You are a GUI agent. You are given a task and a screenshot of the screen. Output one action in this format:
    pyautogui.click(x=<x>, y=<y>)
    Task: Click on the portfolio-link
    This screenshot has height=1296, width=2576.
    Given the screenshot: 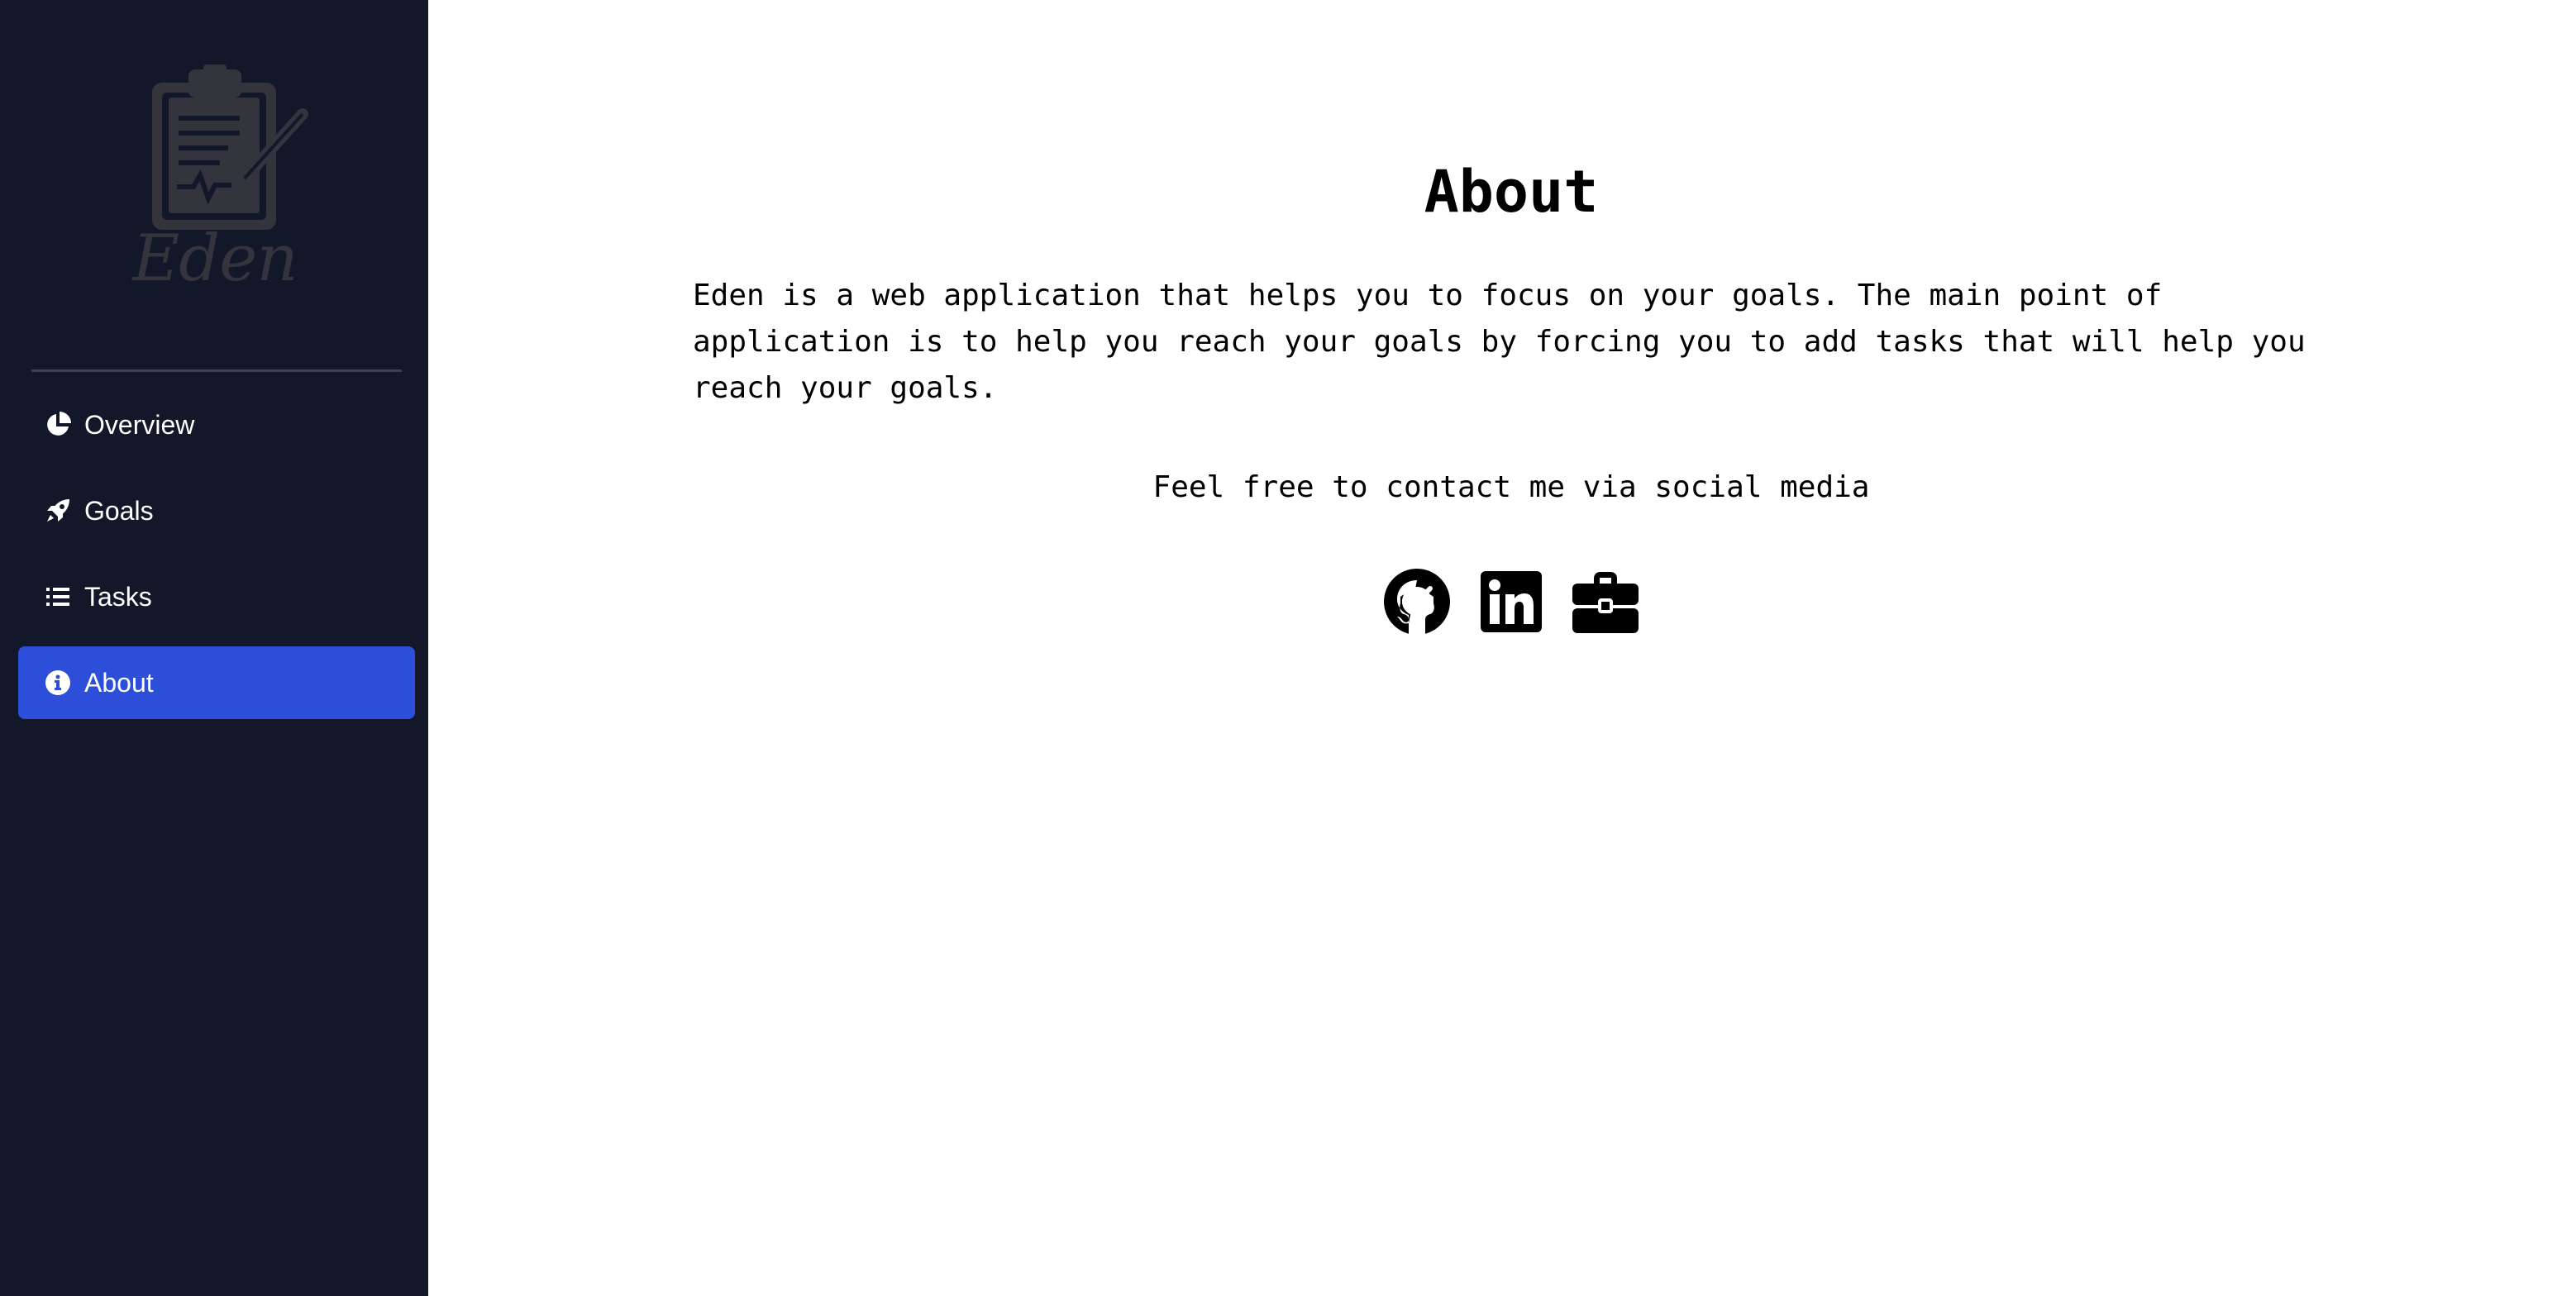 What is the action you would take?
    pyautogui.click(x=1605, y=601)
    